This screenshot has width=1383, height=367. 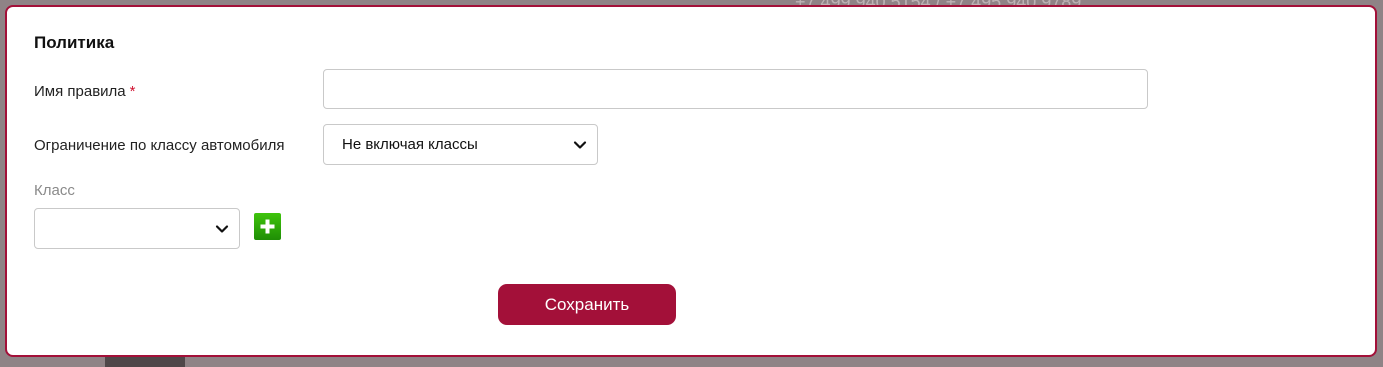 I want to click on modal-title: Политика, so click(x=74, y=42).